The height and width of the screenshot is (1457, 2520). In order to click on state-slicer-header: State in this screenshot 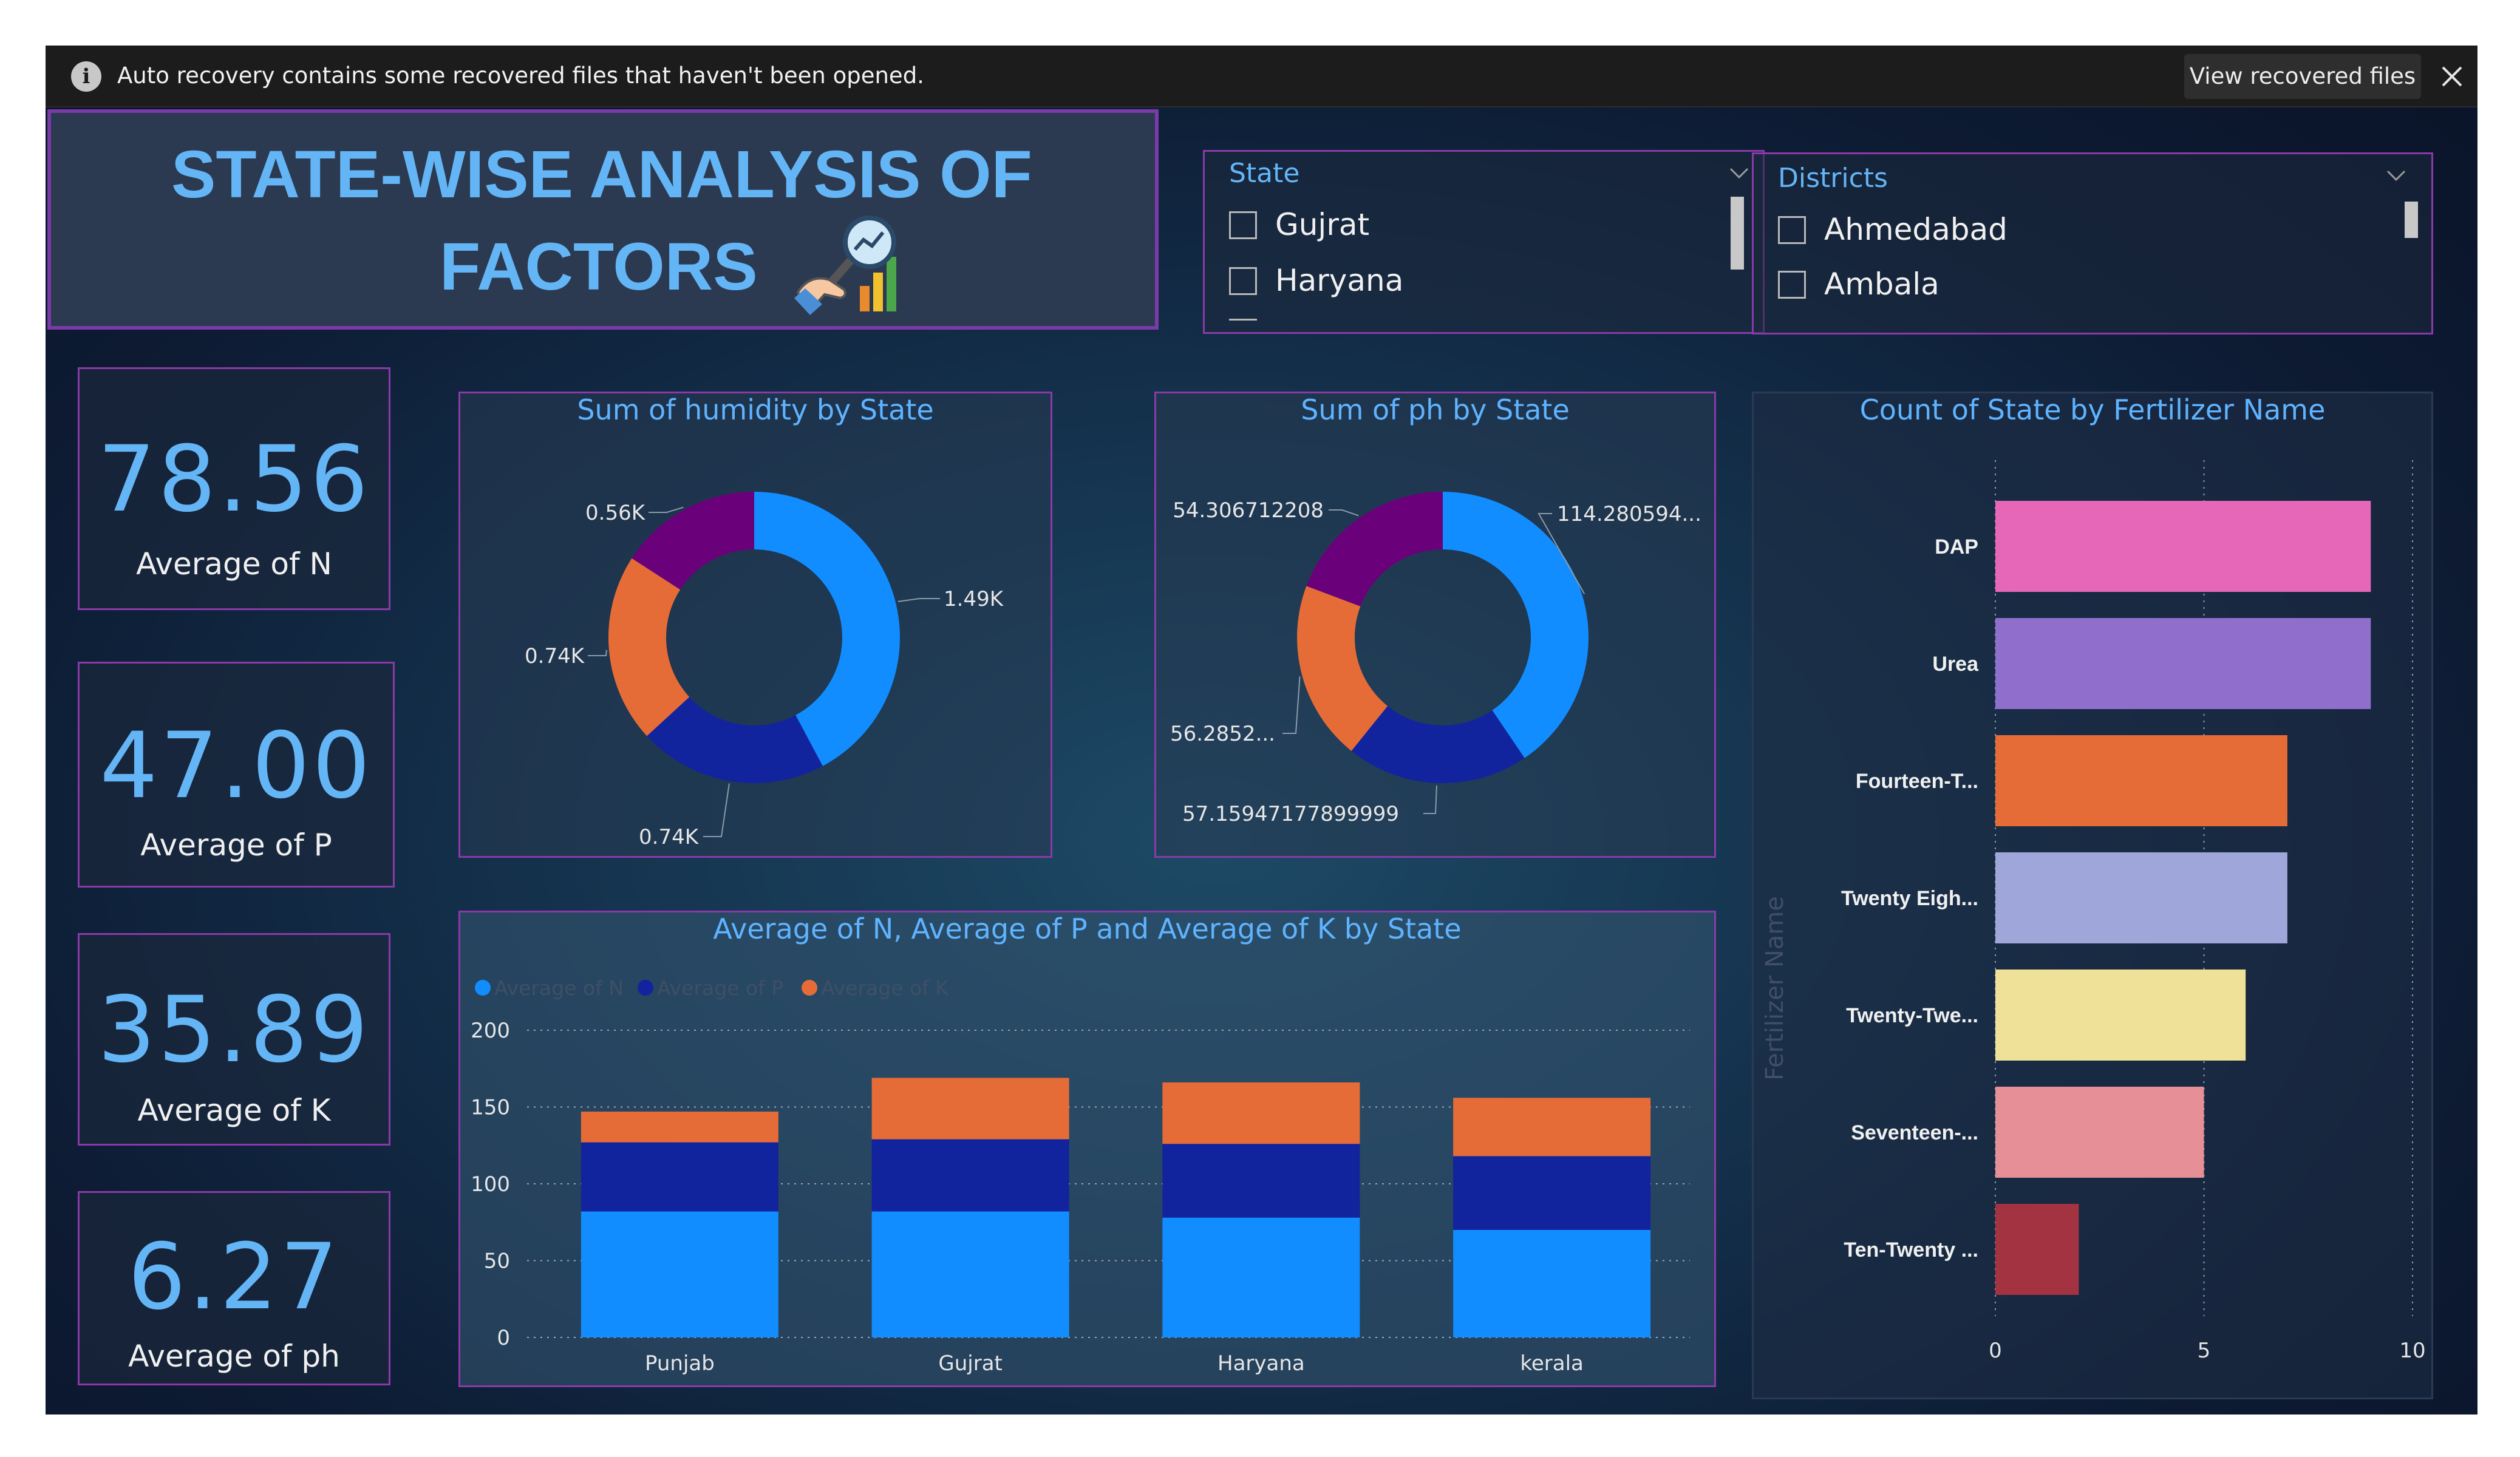, I will do `click(1264, 173)`.